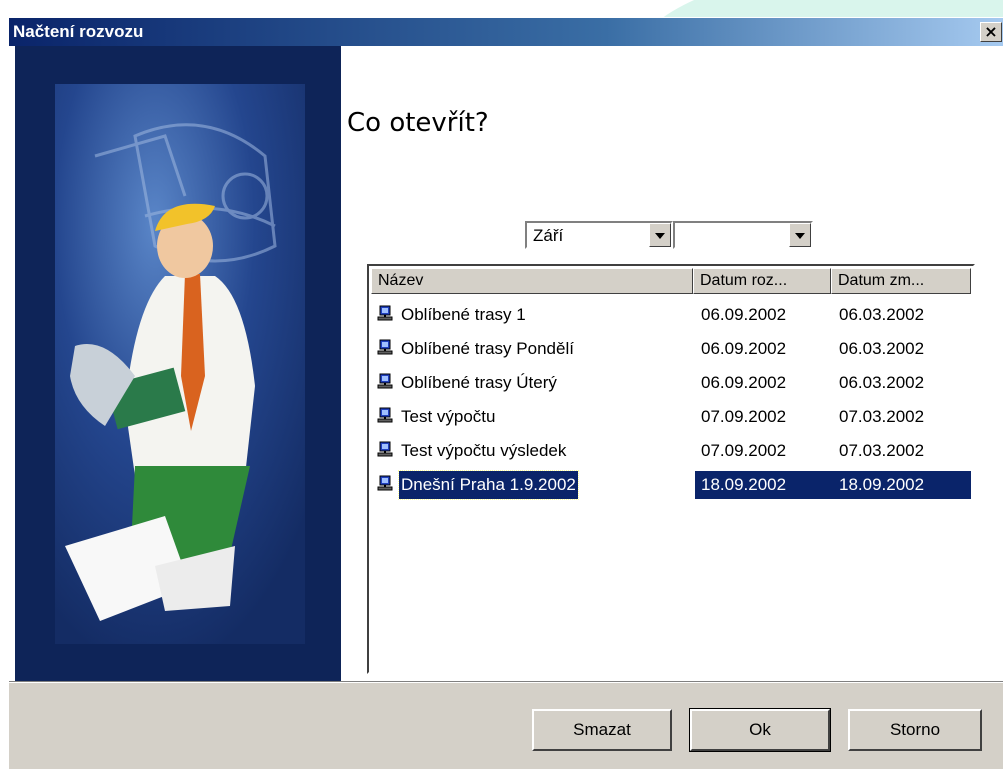 This screenshot has width=1003, height=769. What do you see at coordinates (744, 484) in the screenshot?
I see `row-created-date: 18.09.2002` at bounding box center [744, 484].